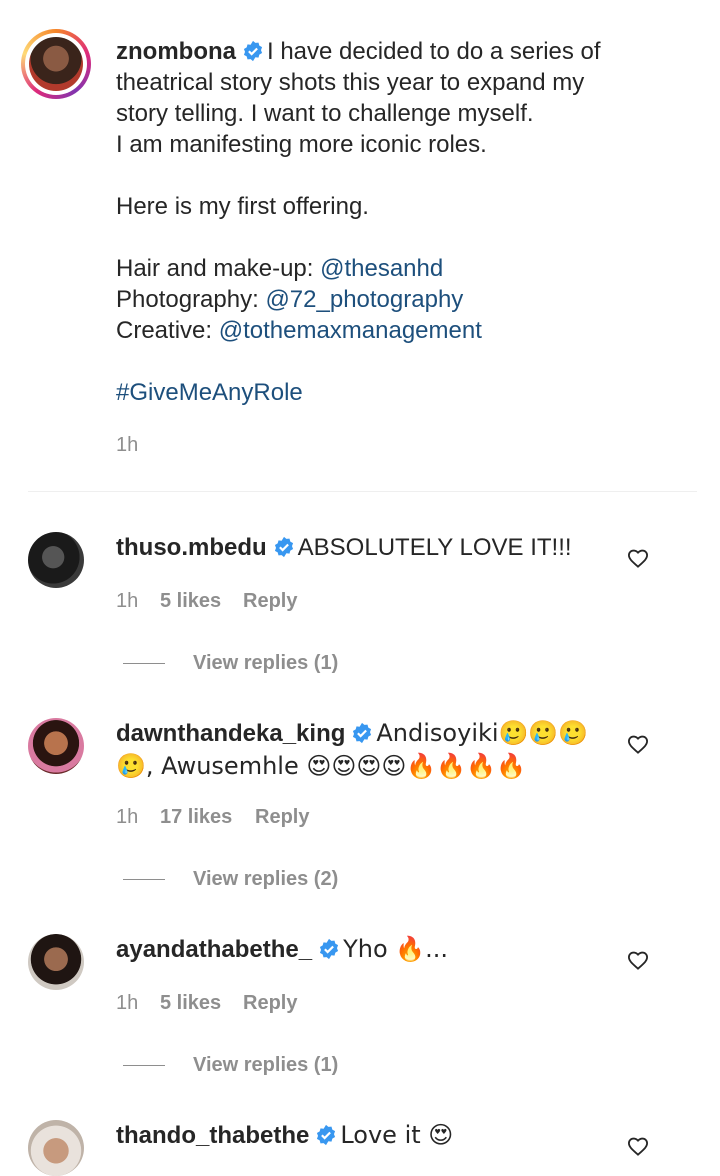 The width and height of the screenshot is (720, 1176). Describe the element at coordinates (350, 330) in the screenshot. I see `creative-handle-link: @tothemaxmanagement` at that location.